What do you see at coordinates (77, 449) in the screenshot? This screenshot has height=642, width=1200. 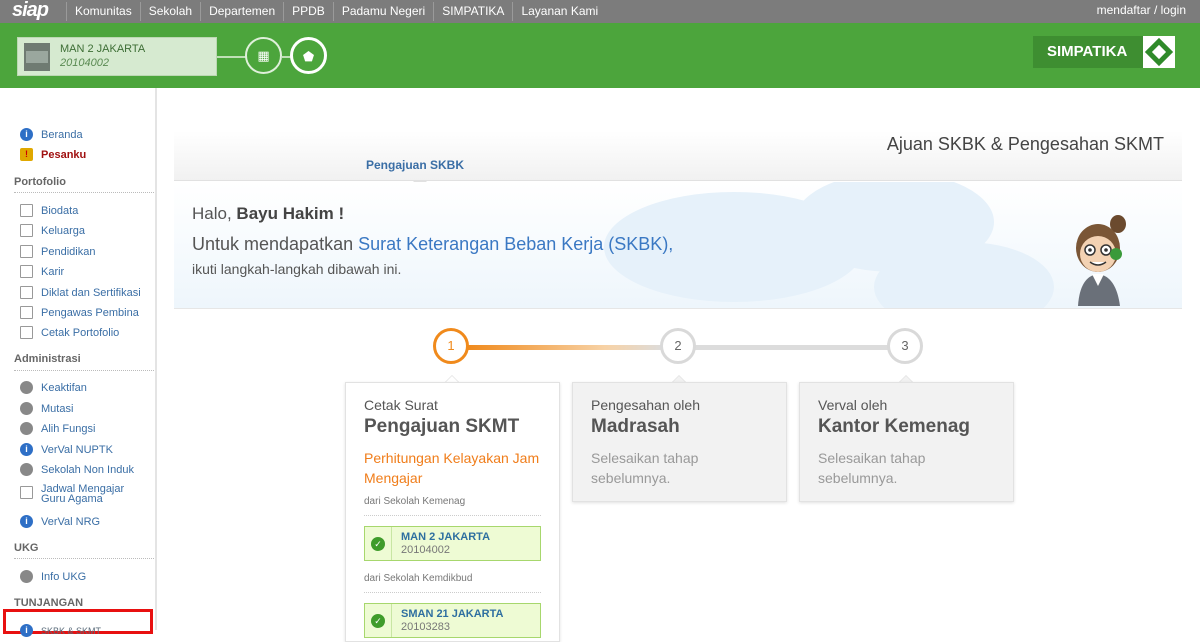 I see `sidebar-item-label: VerVal NUPTK` at bounding box center [77, 449].